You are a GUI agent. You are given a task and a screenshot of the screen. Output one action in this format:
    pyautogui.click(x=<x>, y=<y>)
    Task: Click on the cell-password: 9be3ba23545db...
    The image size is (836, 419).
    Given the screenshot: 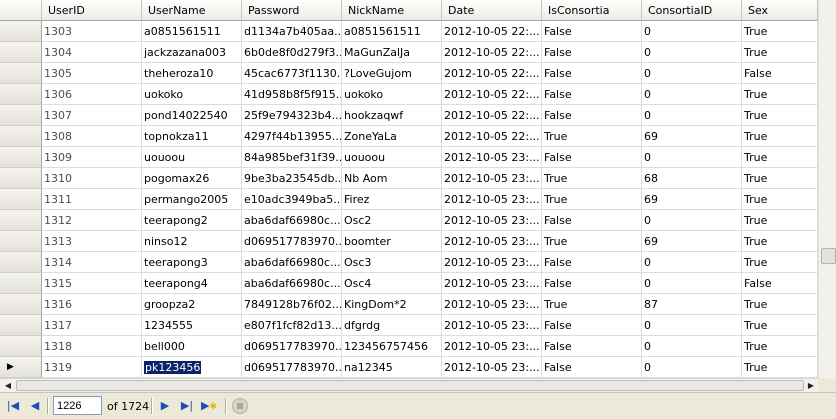 What is the action you would take?
    pyautogui.click(x=292, y=178)
    